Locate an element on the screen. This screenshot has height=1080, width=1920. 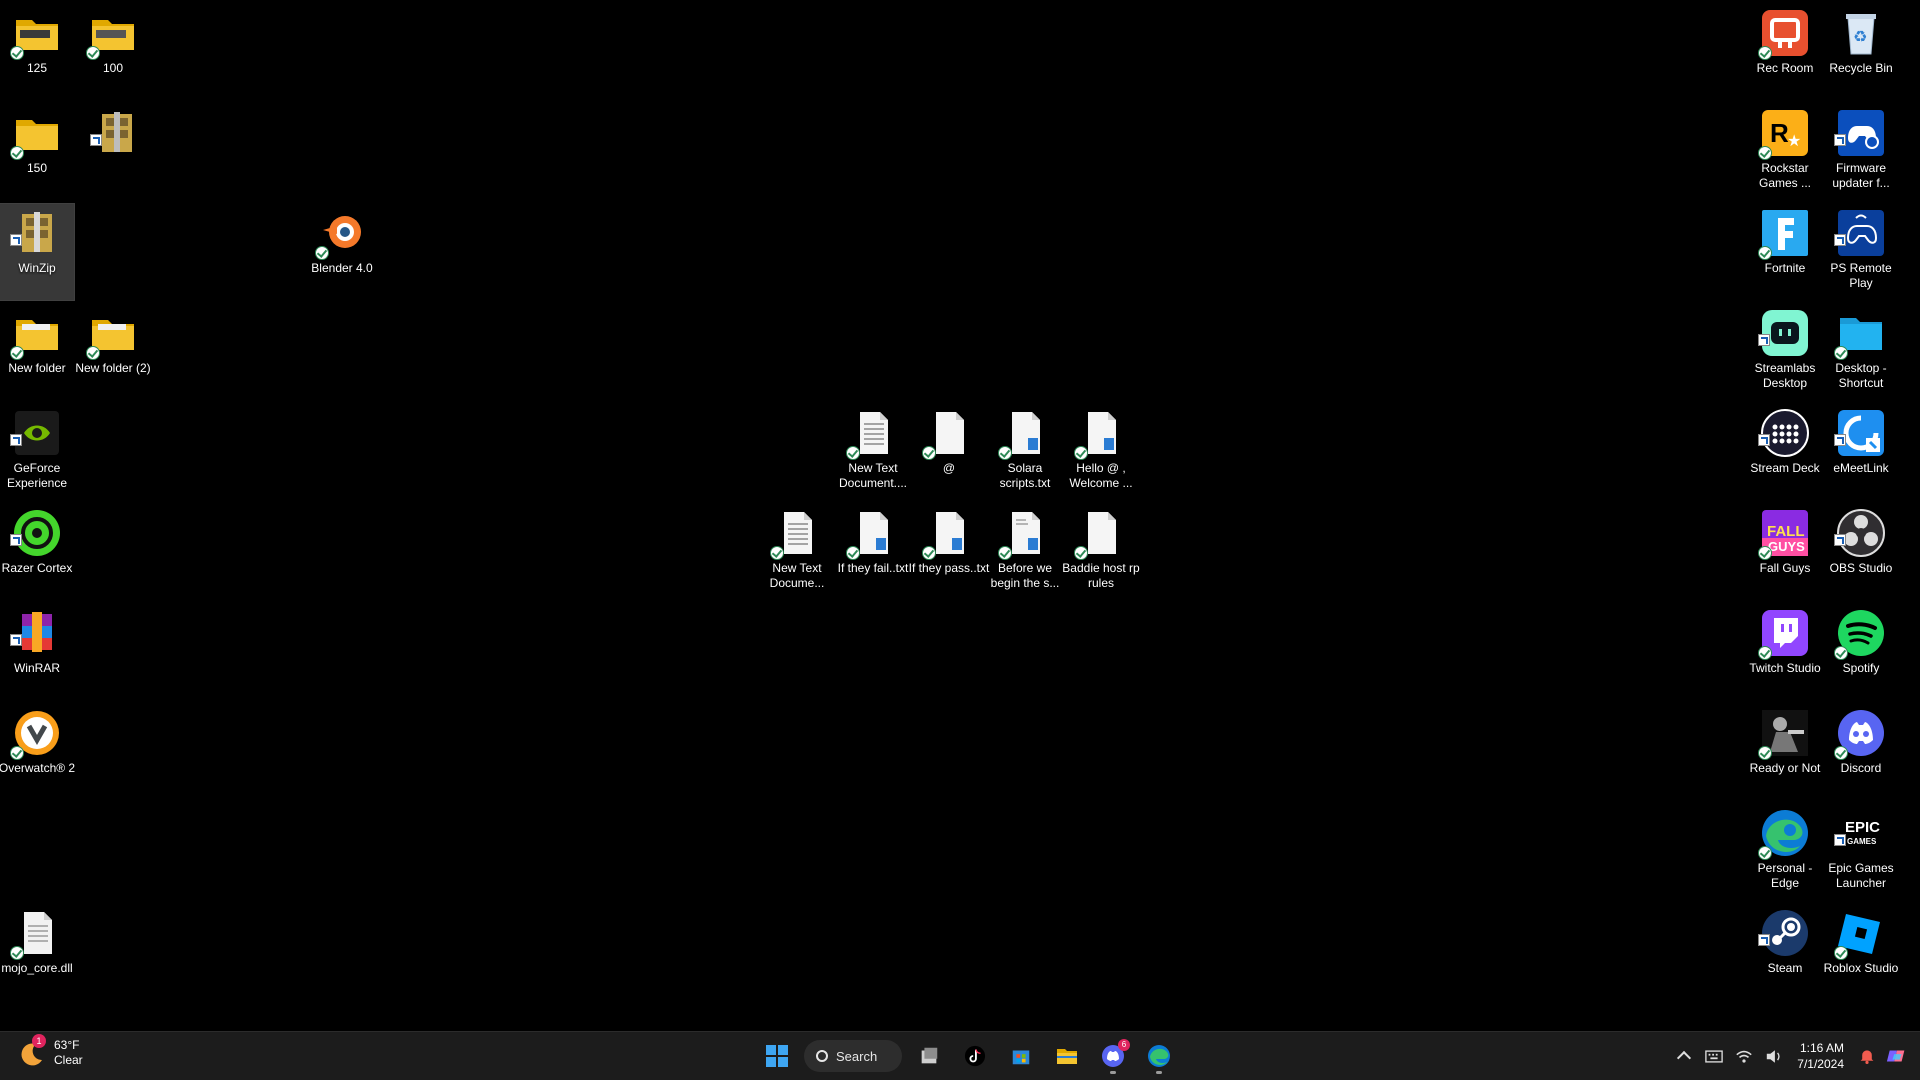
taskbar-search: Search is located at coordinates (853, 1056).